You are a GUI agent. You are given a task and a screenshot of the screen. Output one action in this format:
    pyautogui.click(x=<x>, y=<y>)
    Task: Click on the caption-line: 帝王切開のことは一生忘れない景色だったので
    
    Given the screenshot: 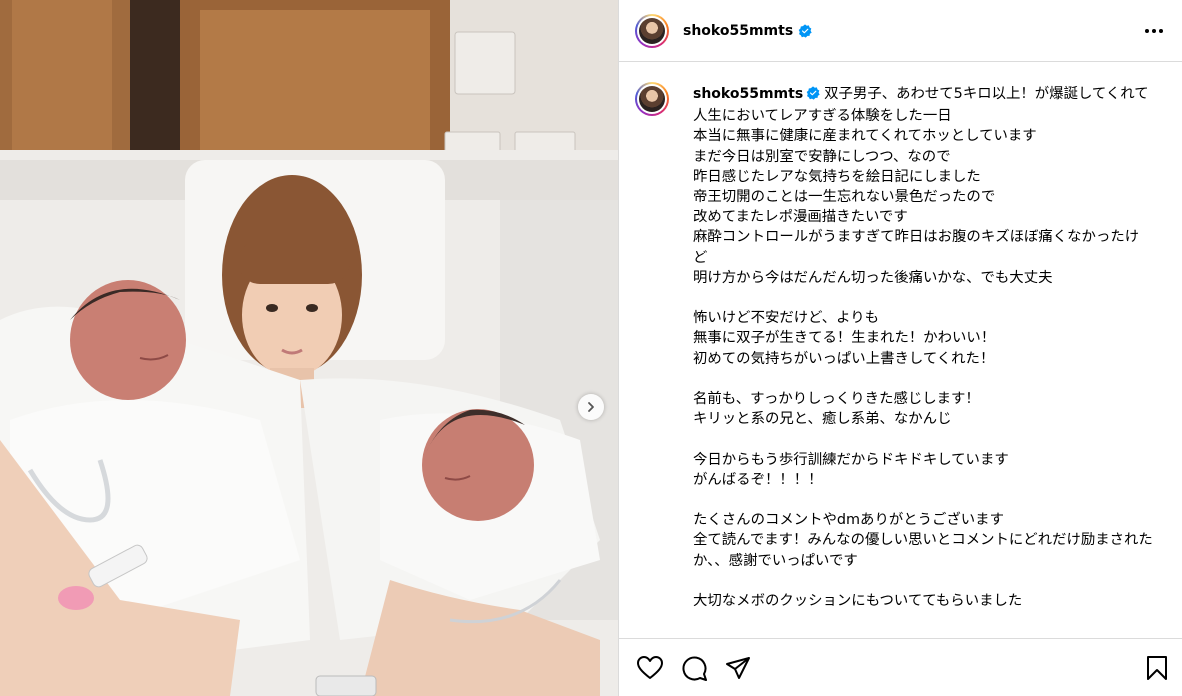 What is the action you would take?
    pyautogui.click(x=844, y=197)
    